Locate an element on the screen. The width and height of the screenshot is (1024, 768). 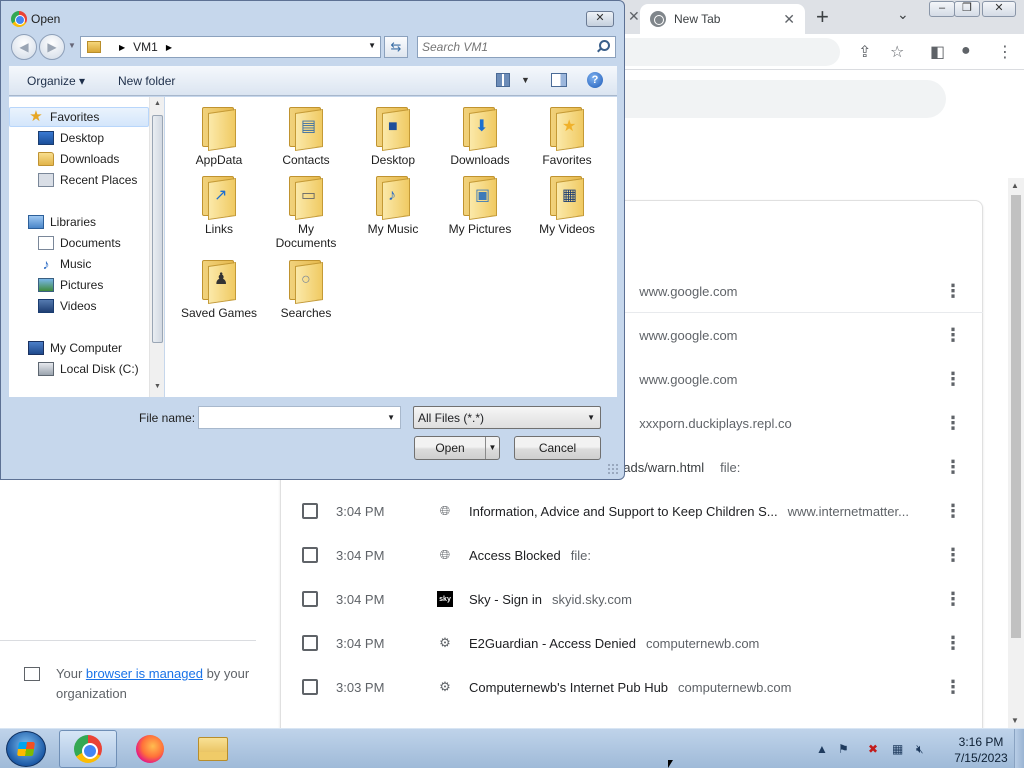
folder-desktop: ■ Desktop is located at coordinates (393, 136).